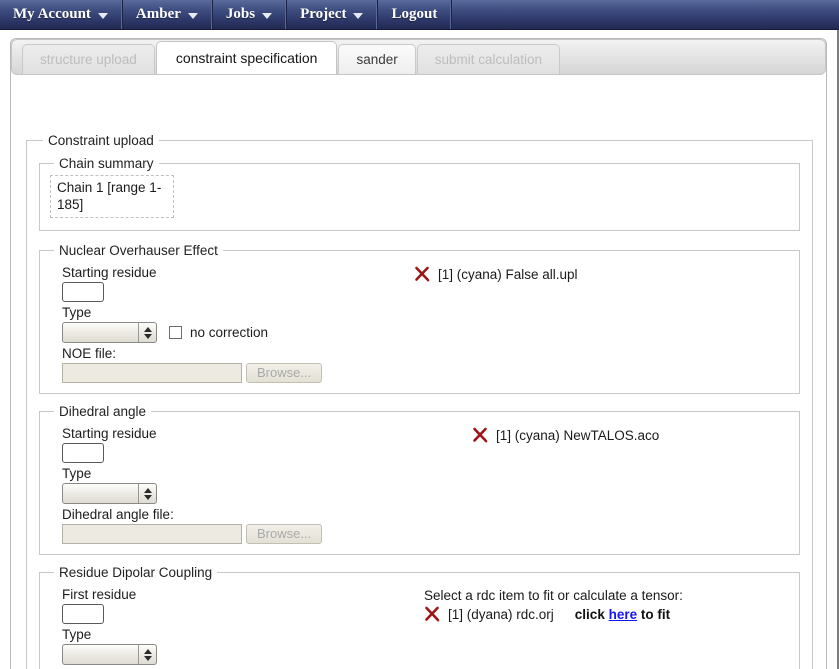 The height and width of the screenshot is (669, 839). What do you see at coordinates (77, 473) in the screenshot?
I see `dihedral-type-label: Type` at bounding box center [77, 473].